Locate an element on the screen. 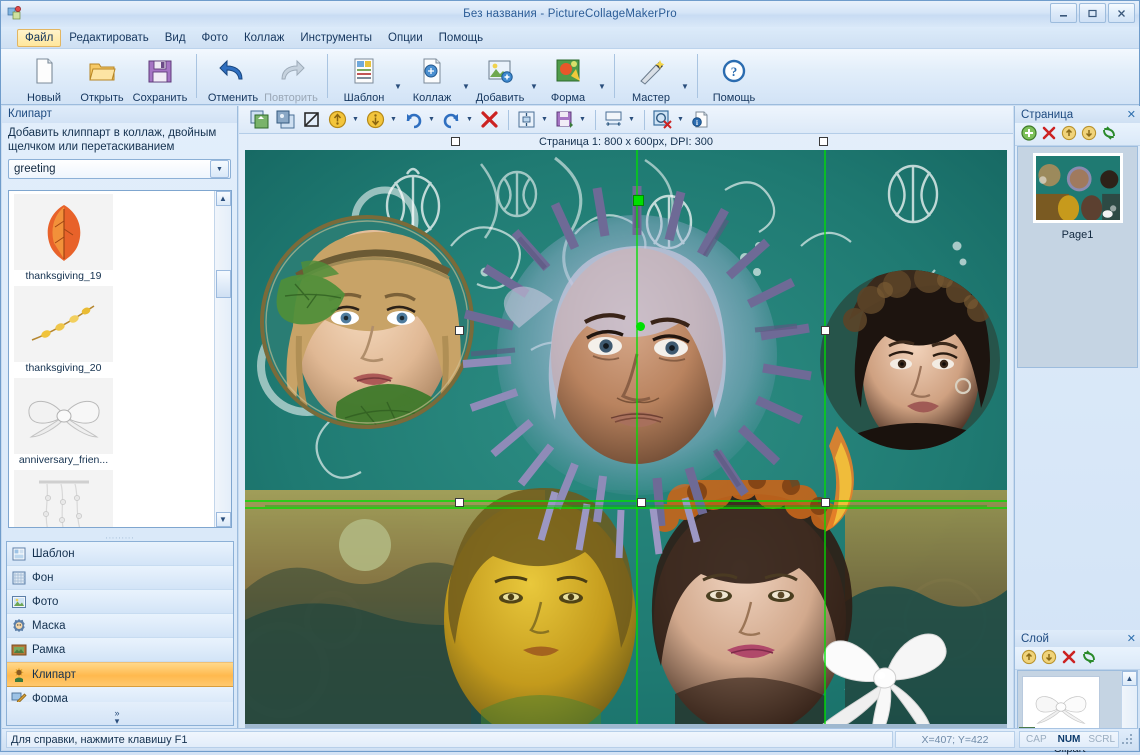 Image resolution: width=1140 pixels, height=755 pixels. toolbar-new-button: Новый is located at coordinates (44, 78).